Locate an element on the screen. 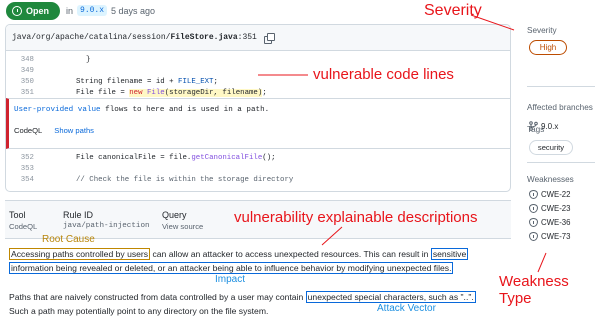  weakness-pointer is located at coordinates (542, 262).